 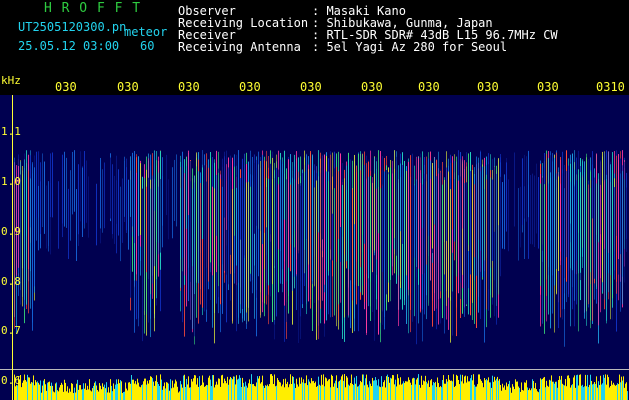 I want to click on interval: 60, so click(x=147, y=46).